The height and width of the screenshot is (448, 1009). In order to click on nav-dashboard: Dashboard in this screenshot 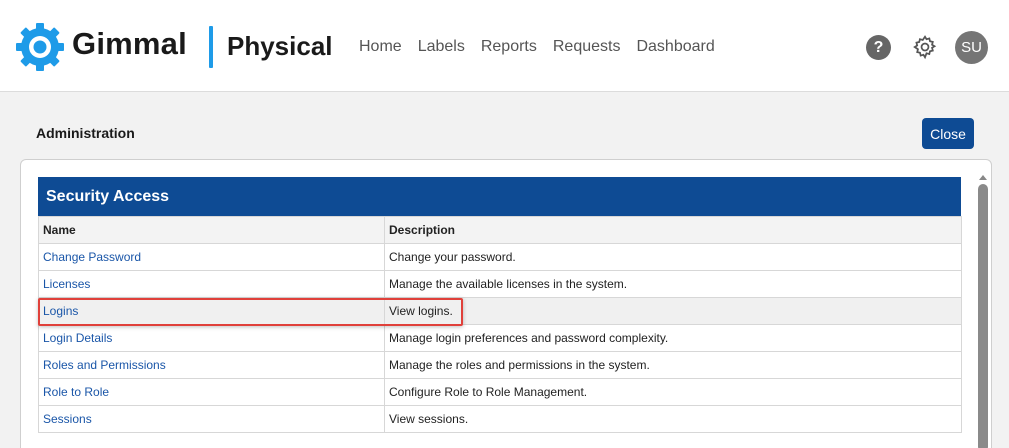, I will do `click(675, 47)`.